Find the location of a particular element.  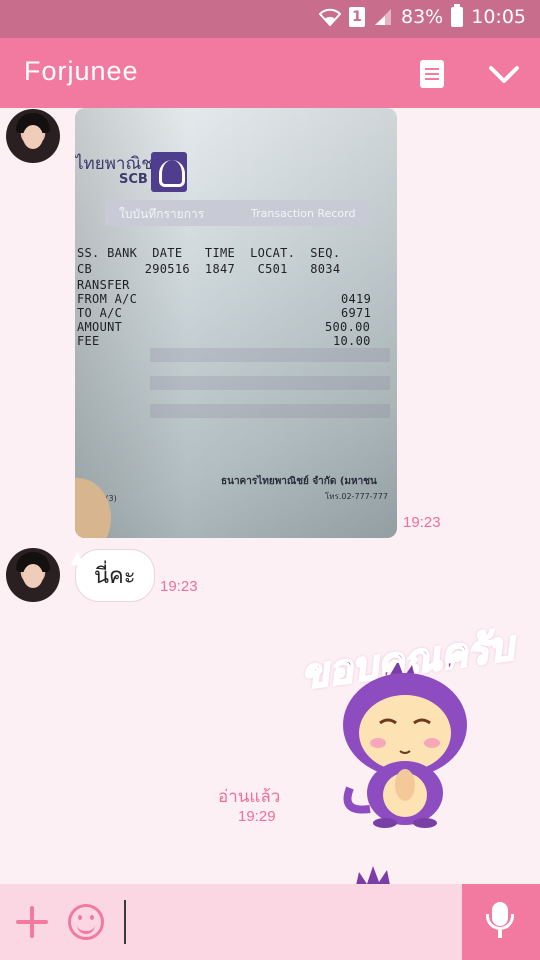

emoji-icon is located at coordinates (86, 922).